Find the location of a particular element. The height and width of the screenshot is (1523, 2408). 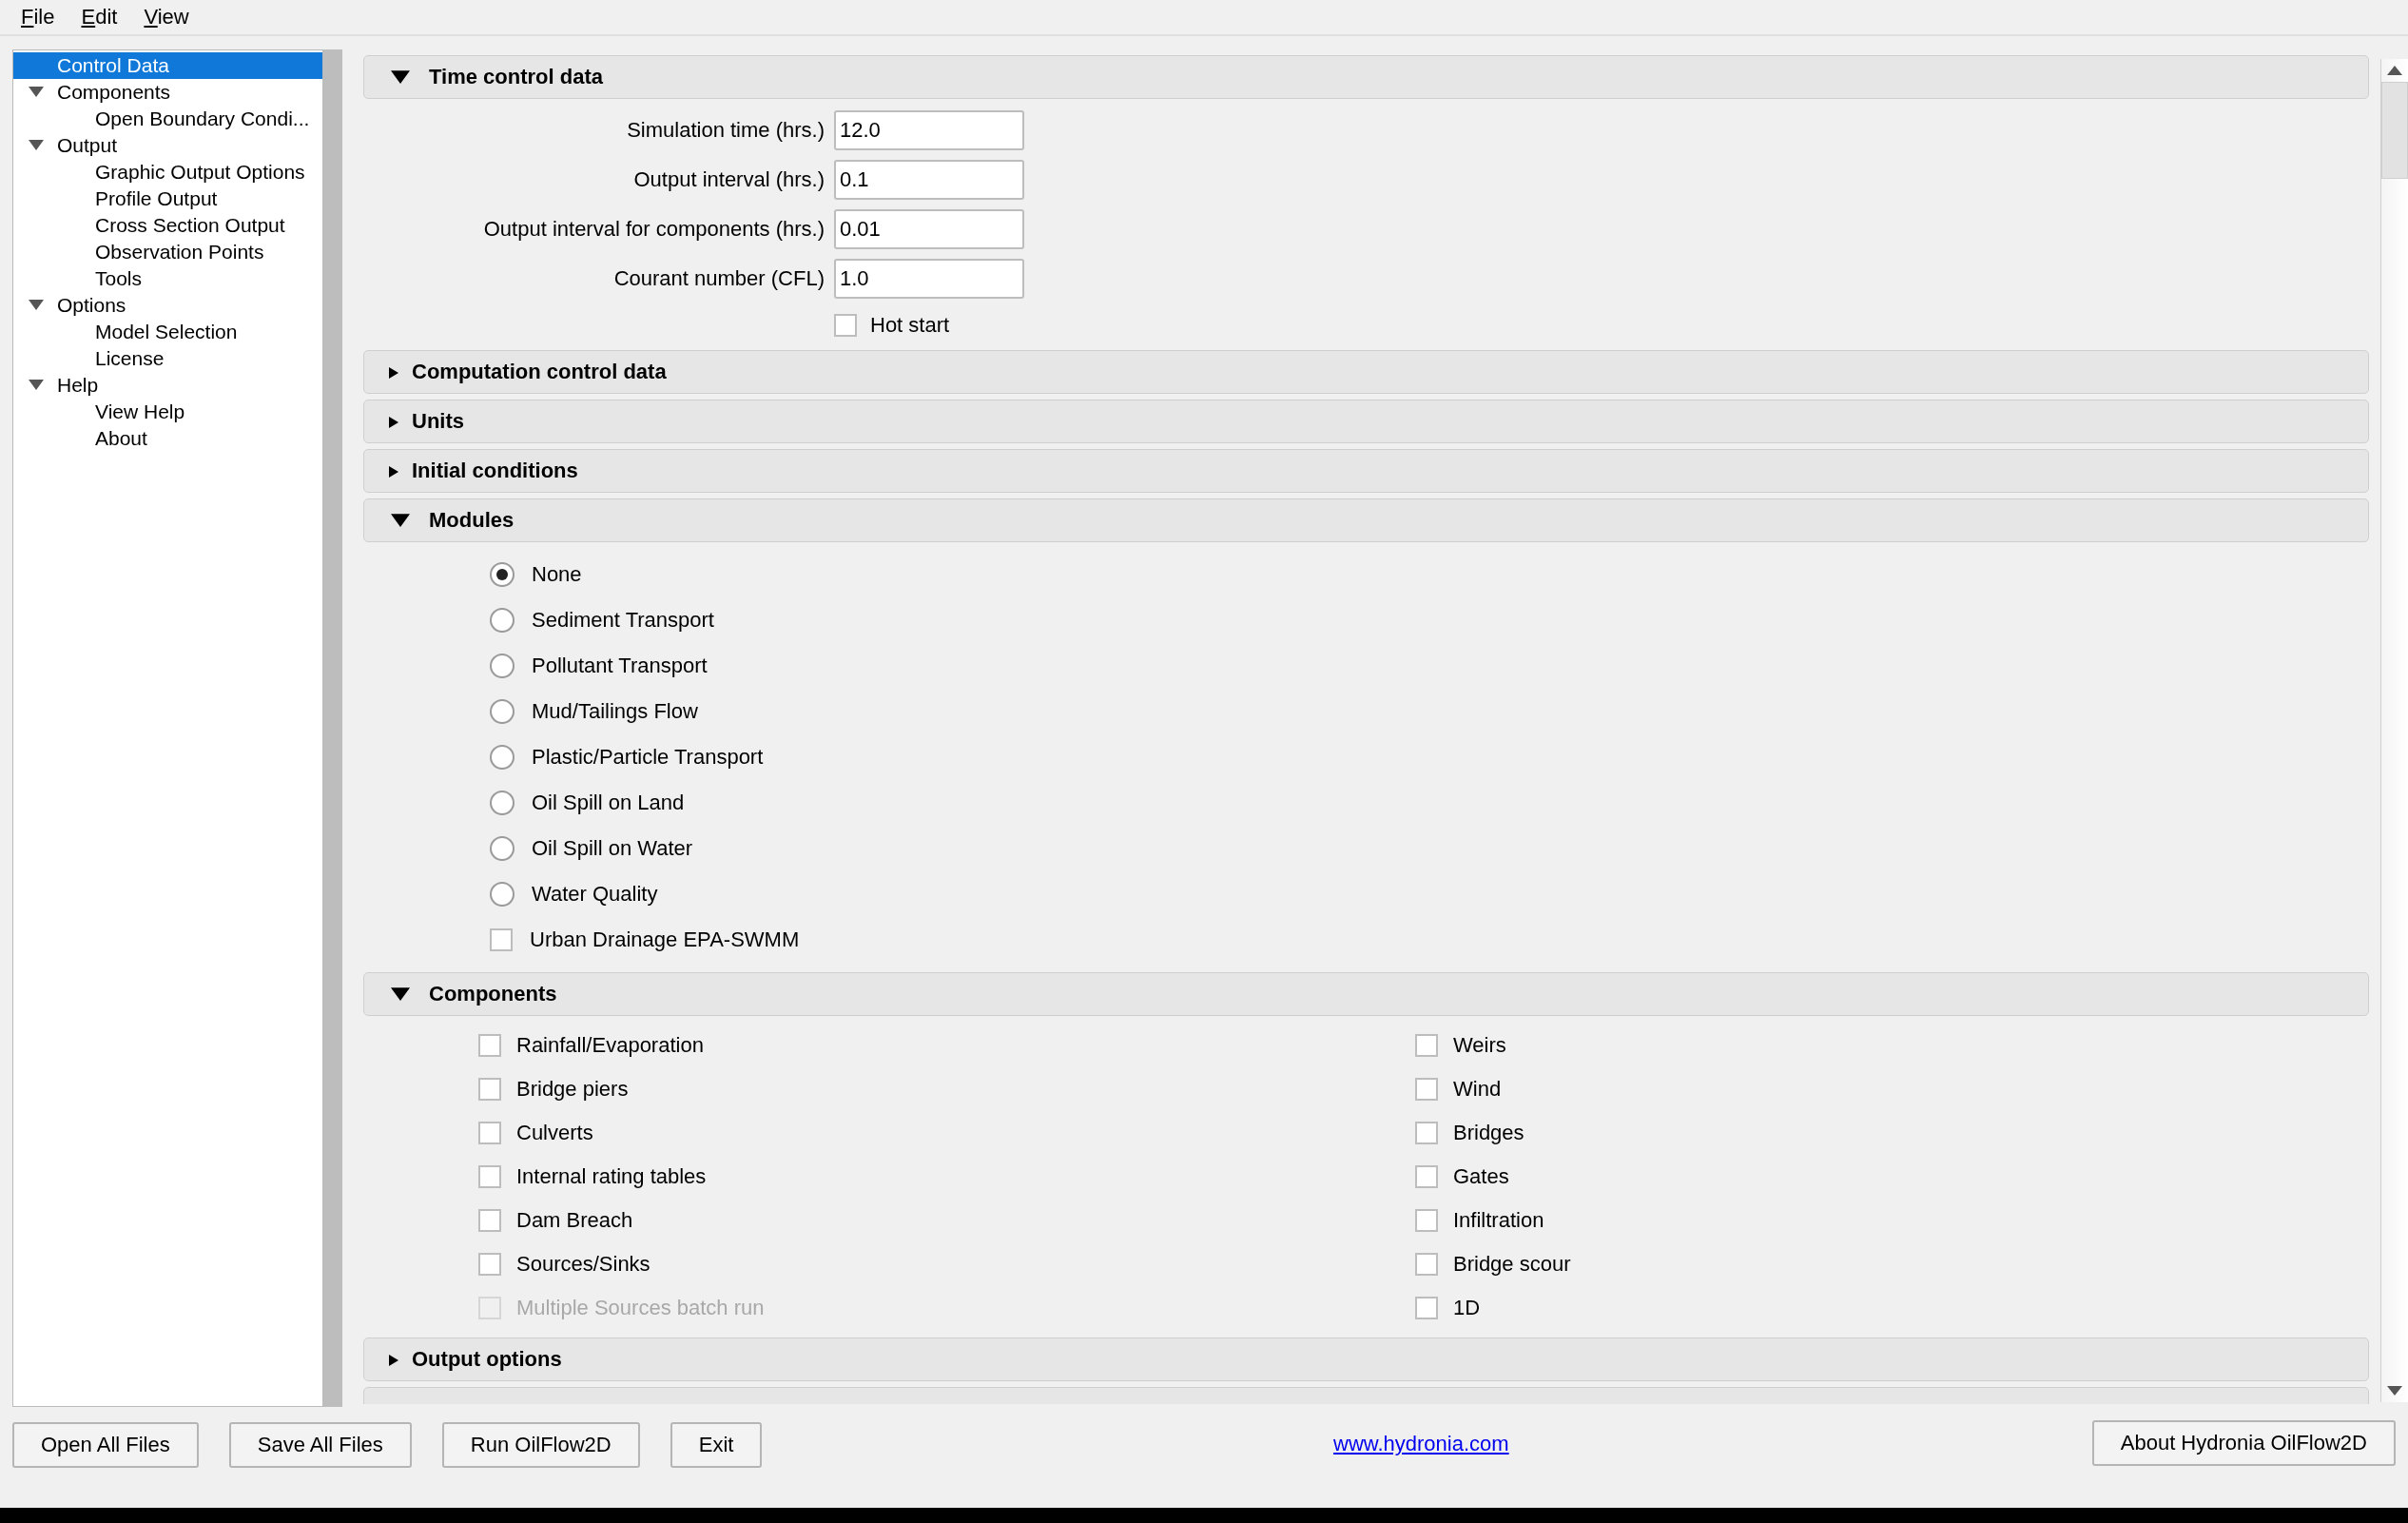

menu-item: View is located at coordinates (166, 17).